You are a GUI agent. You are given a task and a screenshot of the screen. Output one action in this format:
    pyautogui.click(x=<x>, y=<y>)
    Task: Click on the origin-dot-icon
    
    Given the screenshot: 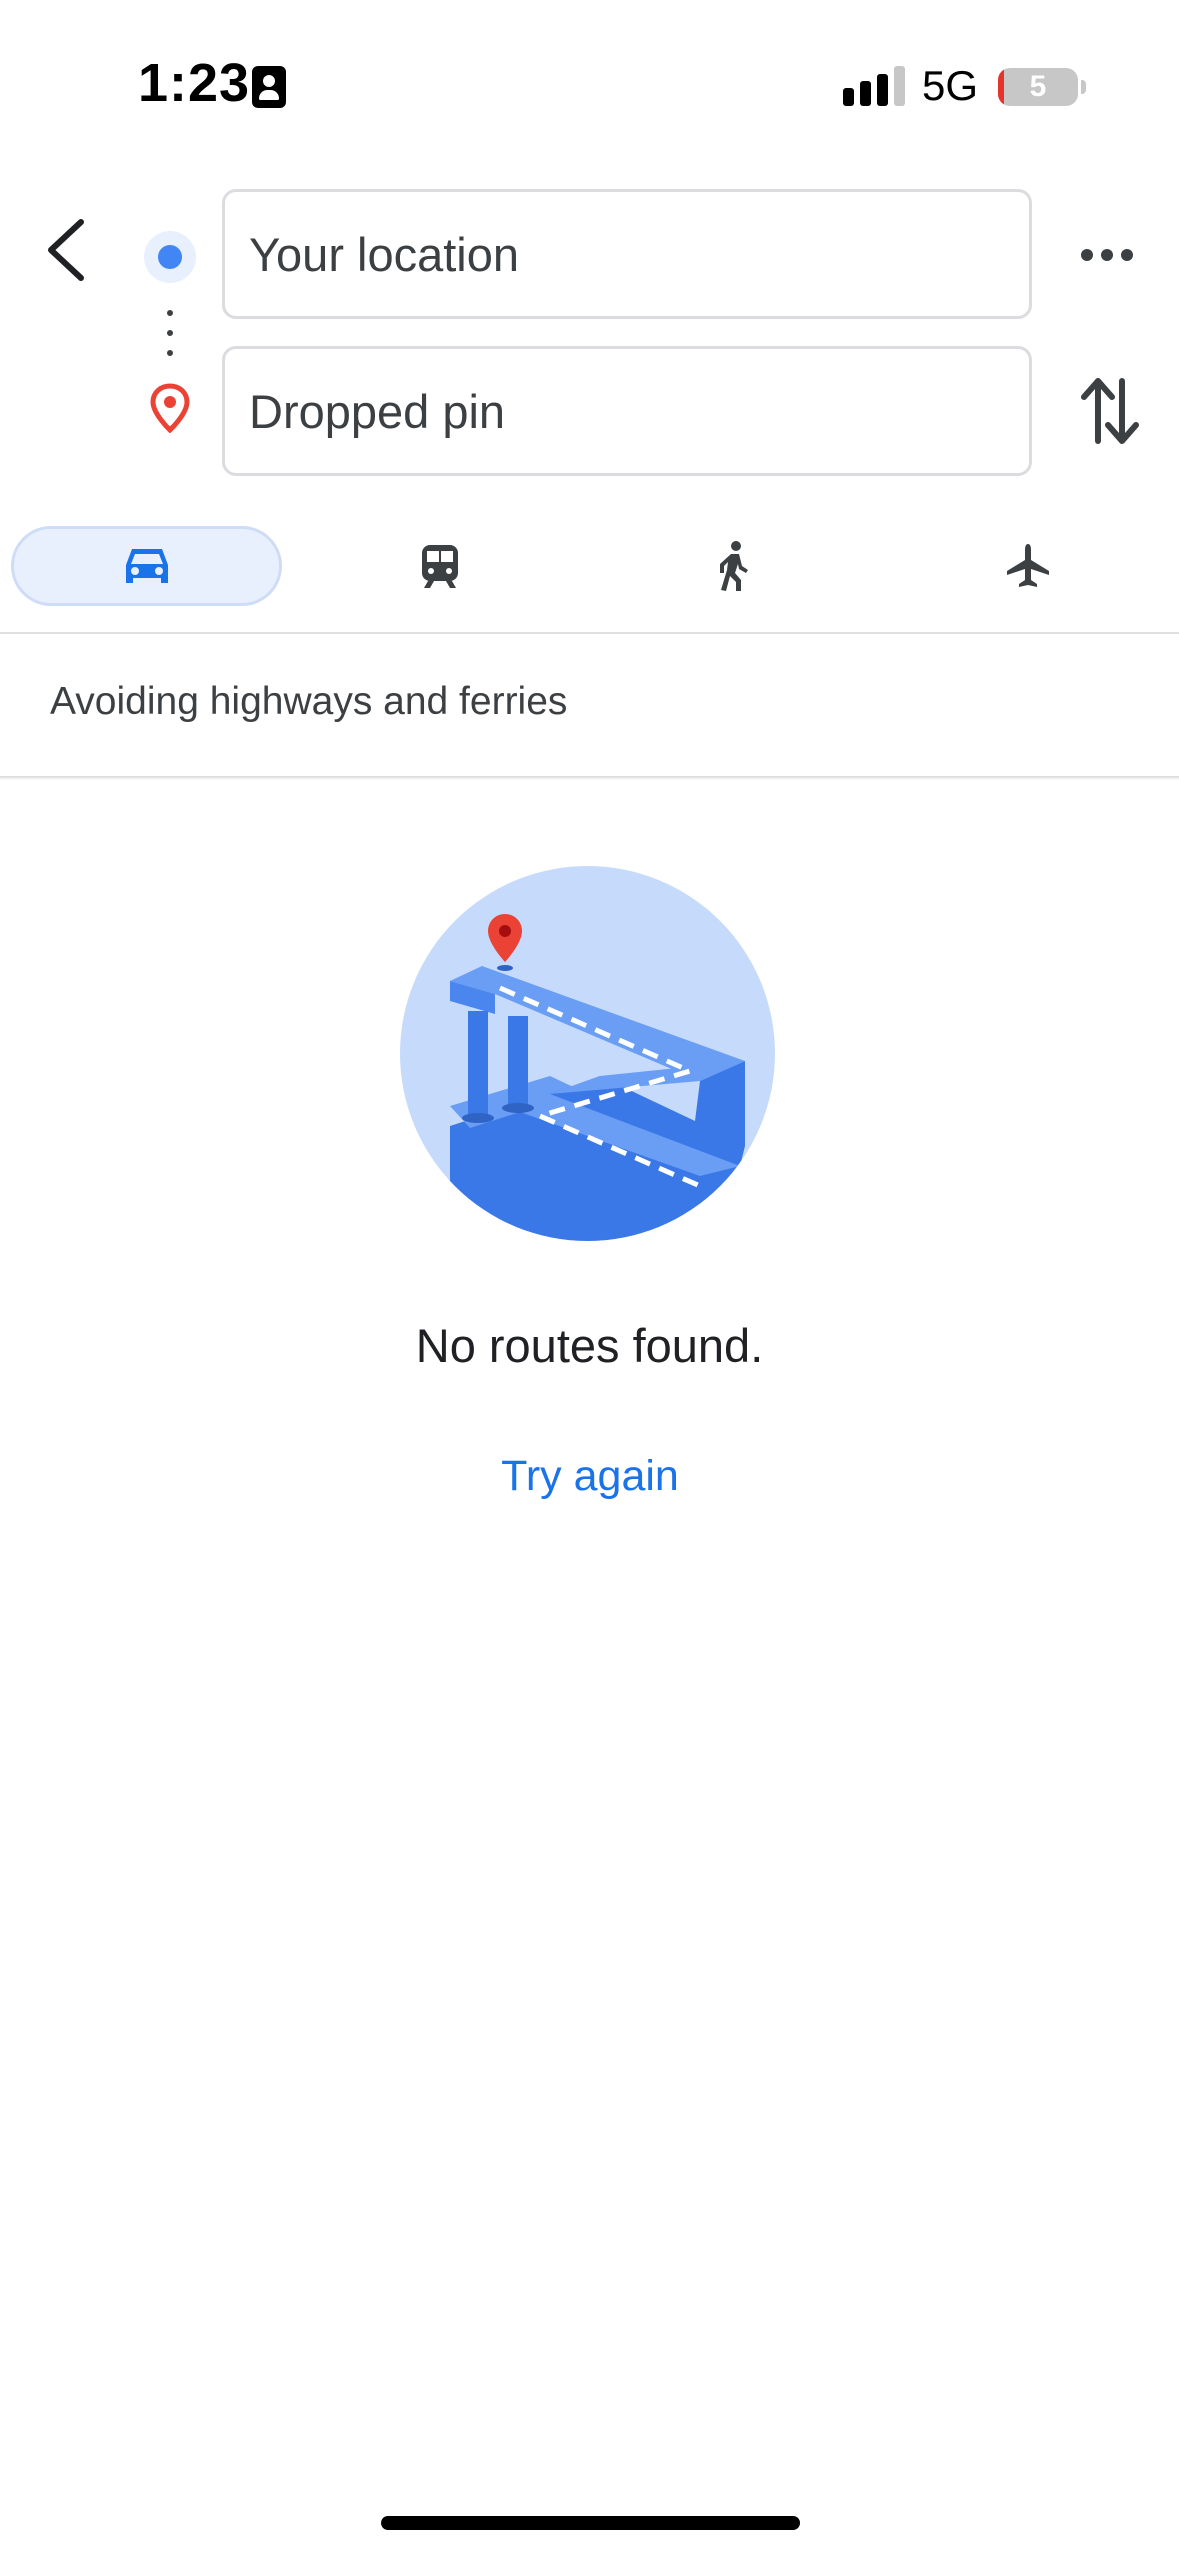 What is the action you would take?
    pyautogui.click(x=170, y=257)
    